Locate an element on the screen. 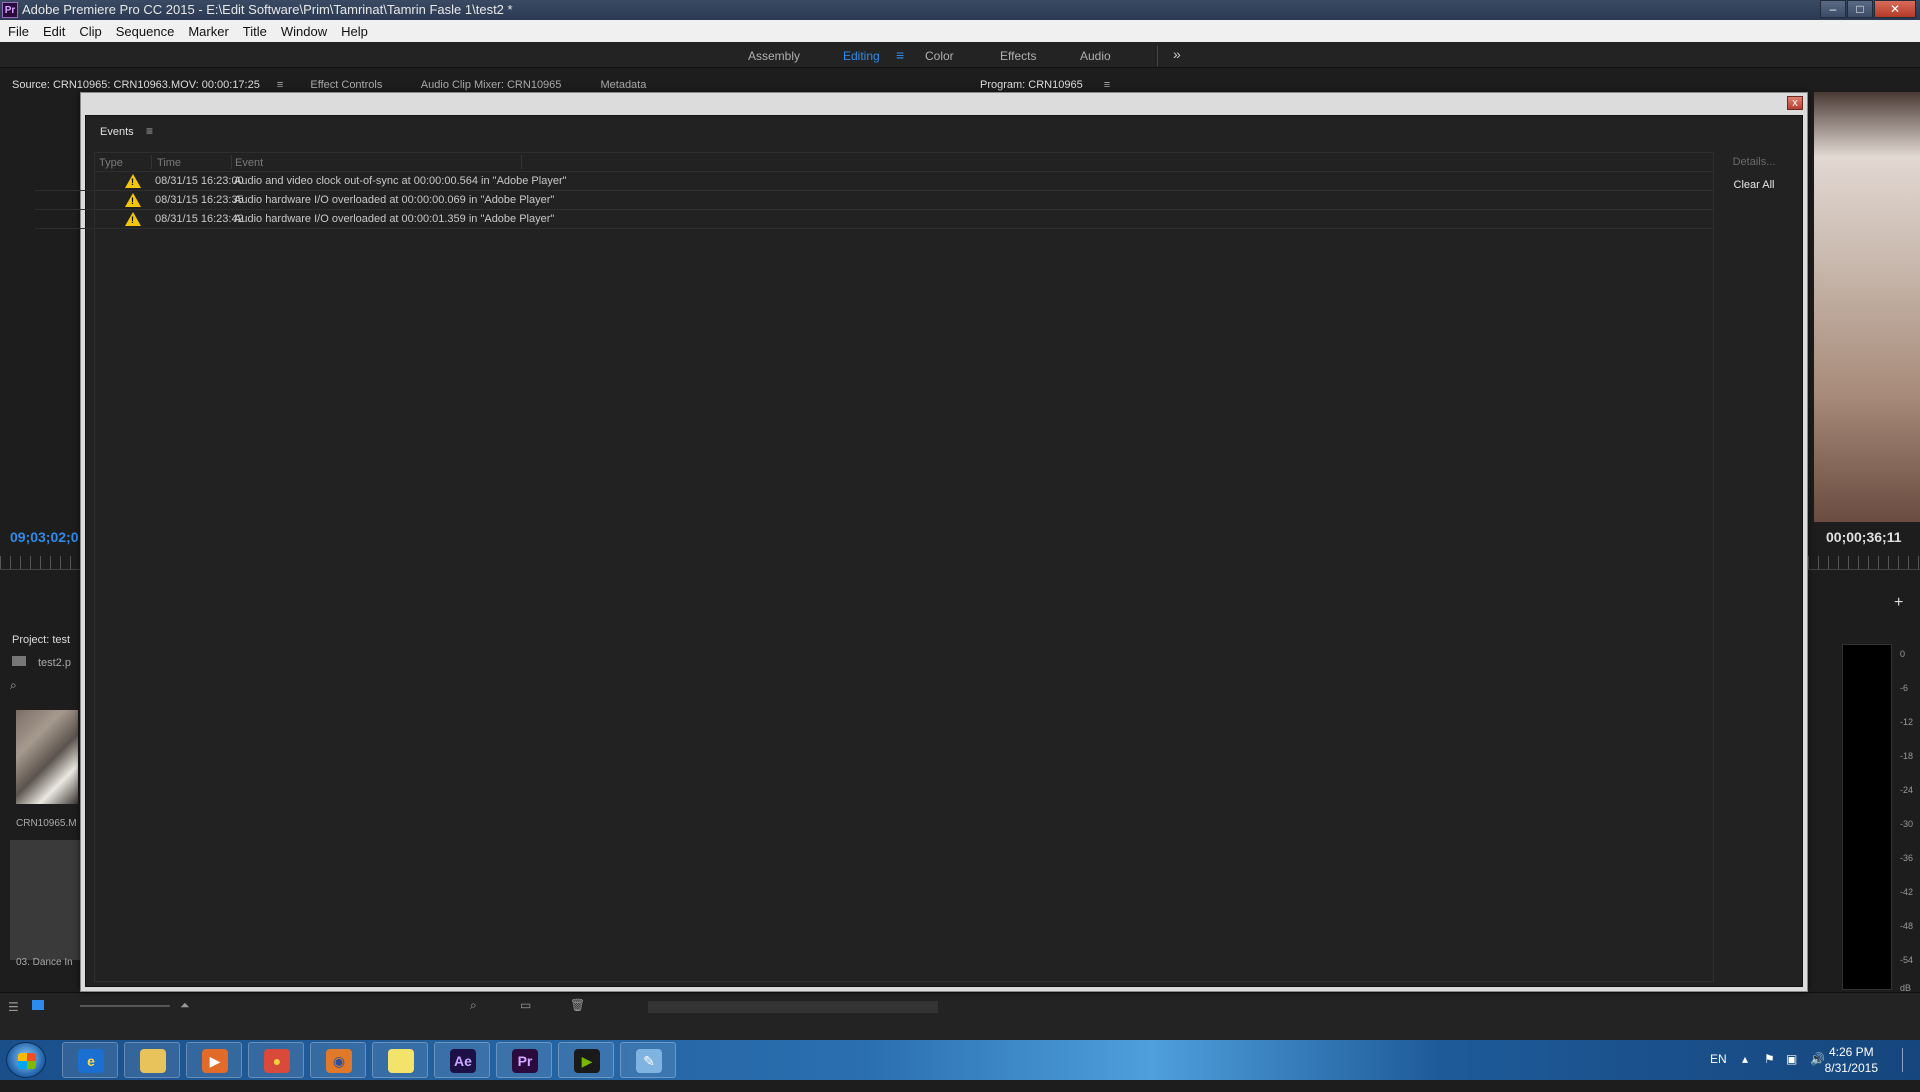  icon-view-icon is located at coordinates (38, 1005).